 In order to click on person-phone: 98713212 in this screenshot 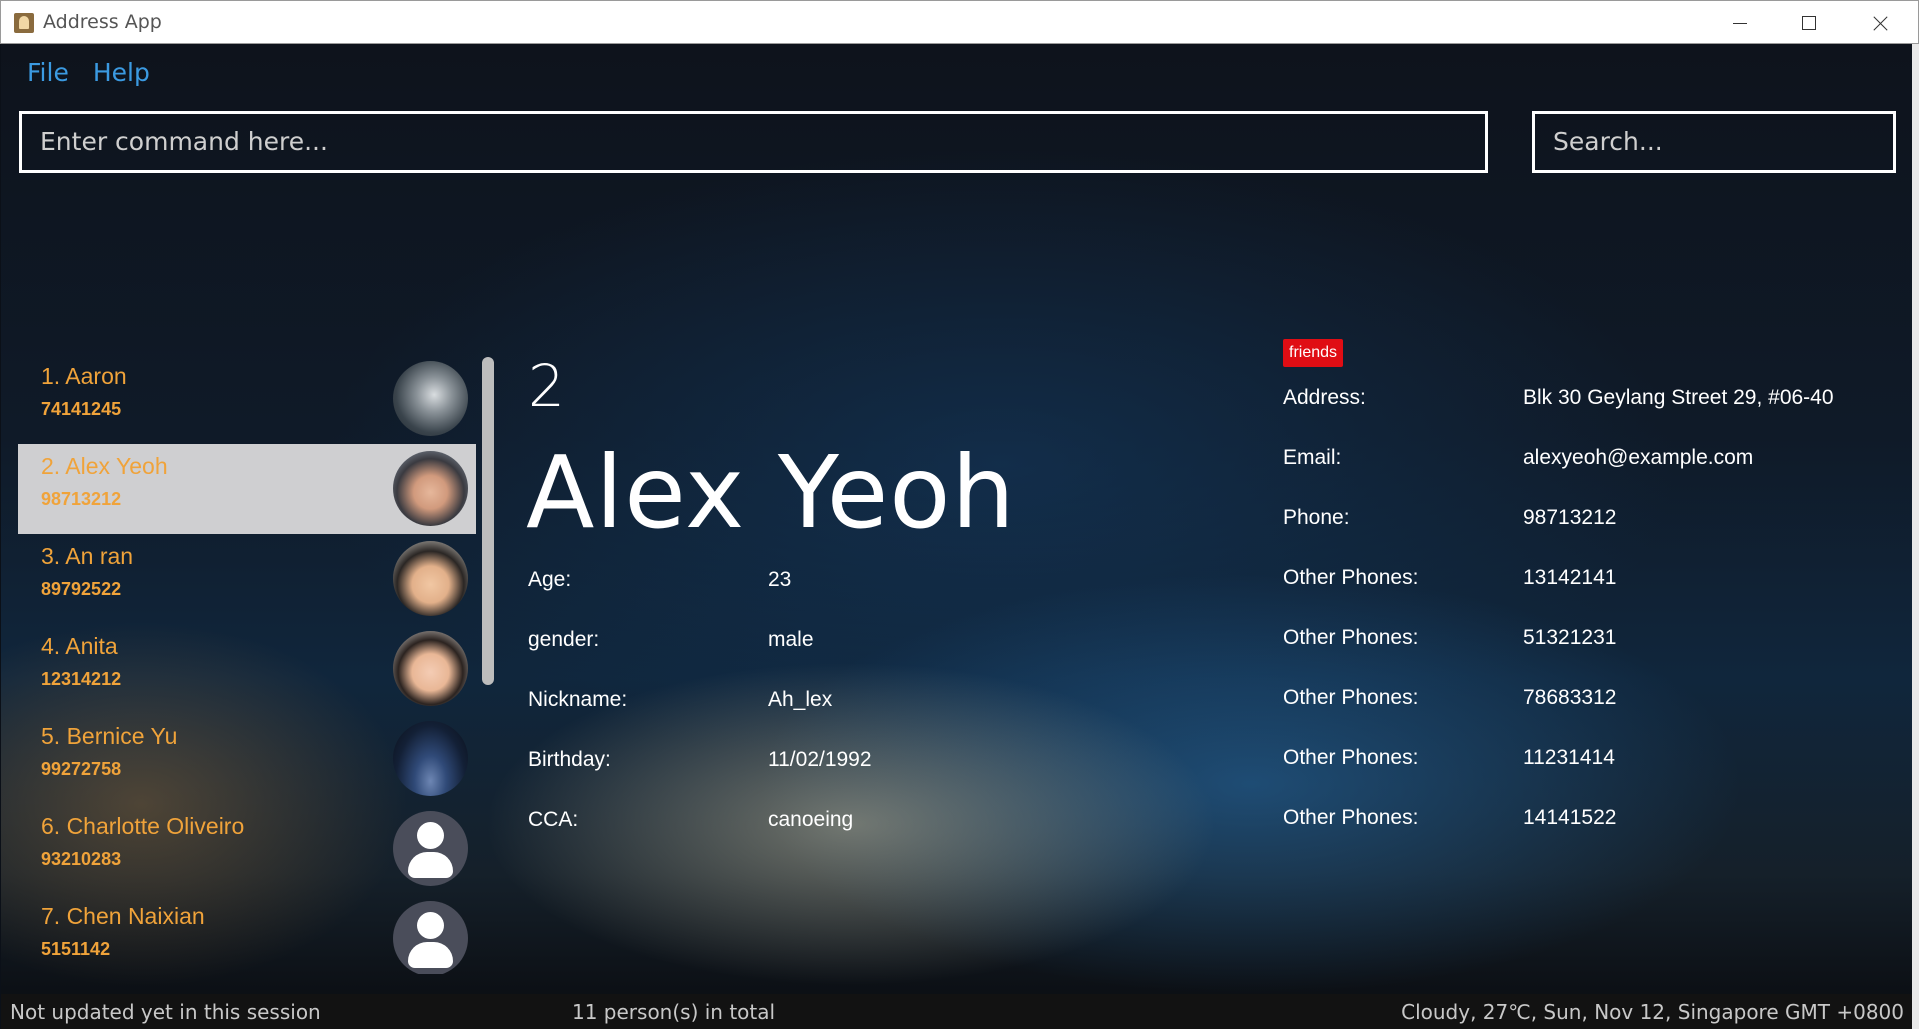, I will do `click(81, 499)`.